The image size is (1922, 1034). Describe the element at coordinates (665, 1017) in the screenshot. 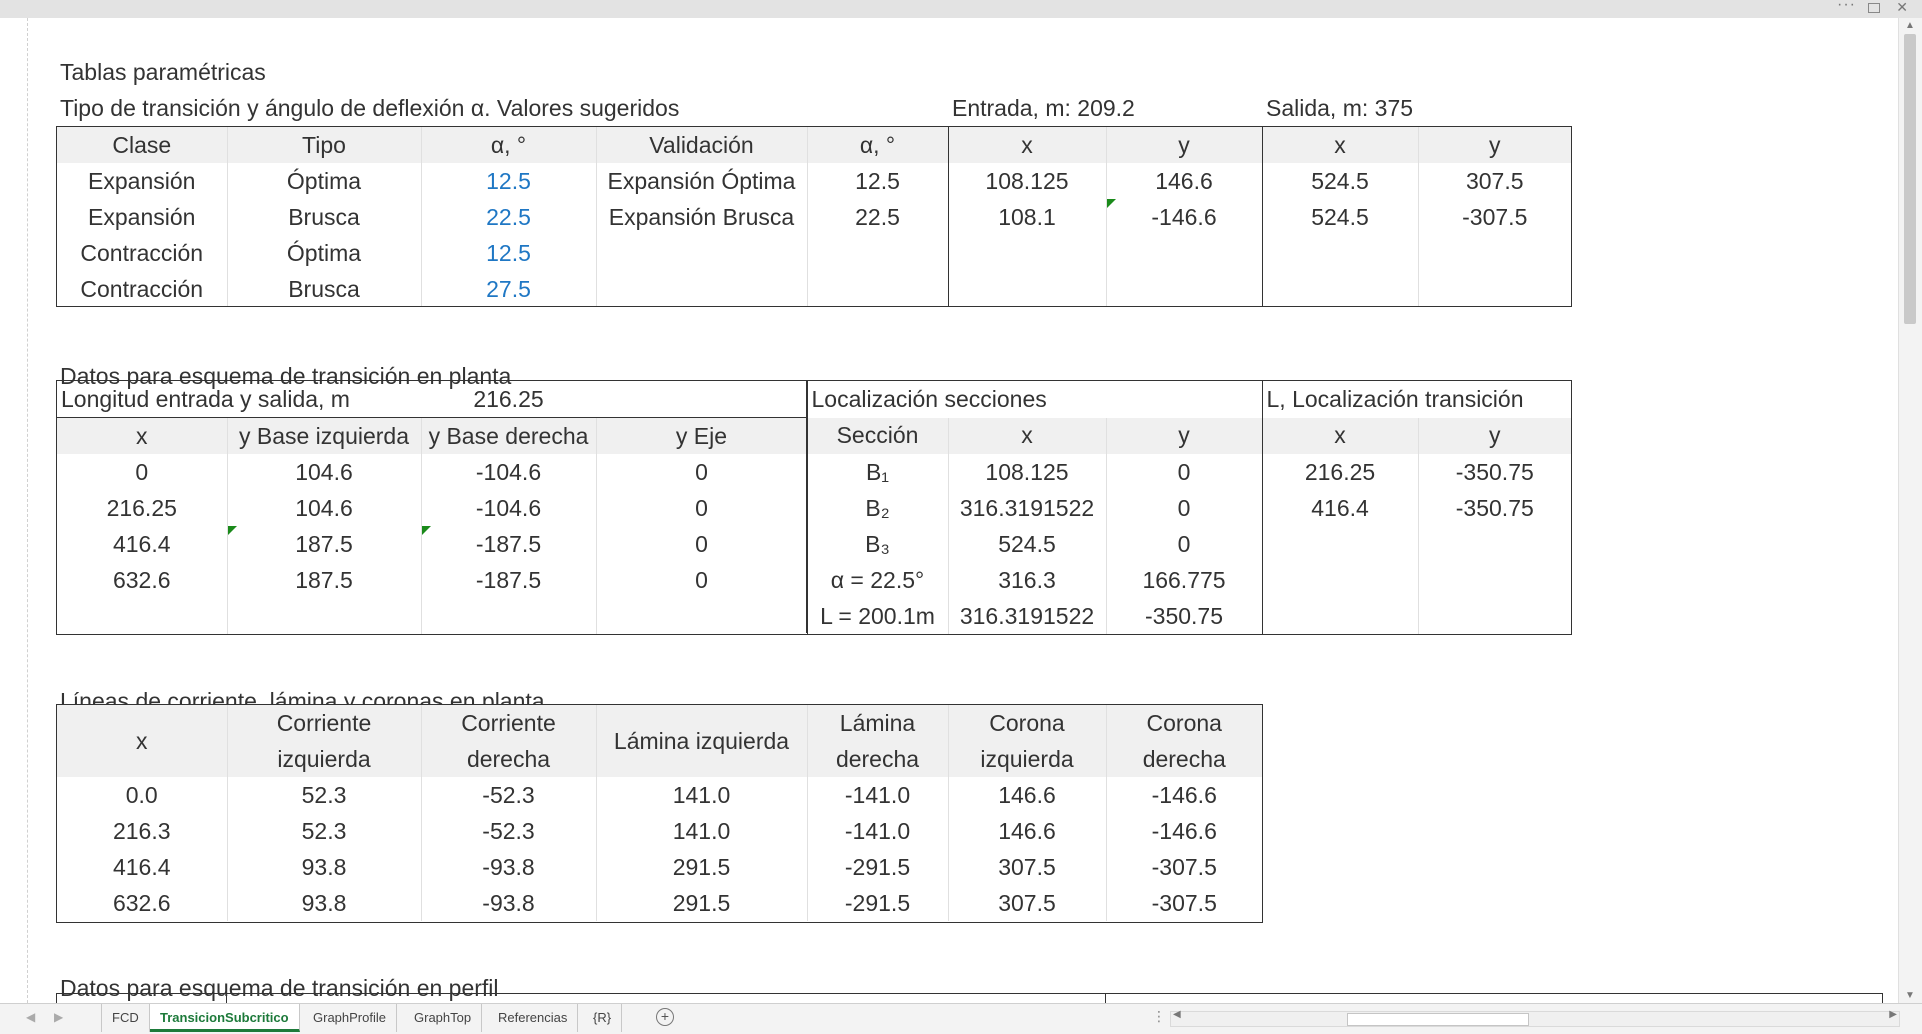

I see `add-sheet-icon: +` at that location.